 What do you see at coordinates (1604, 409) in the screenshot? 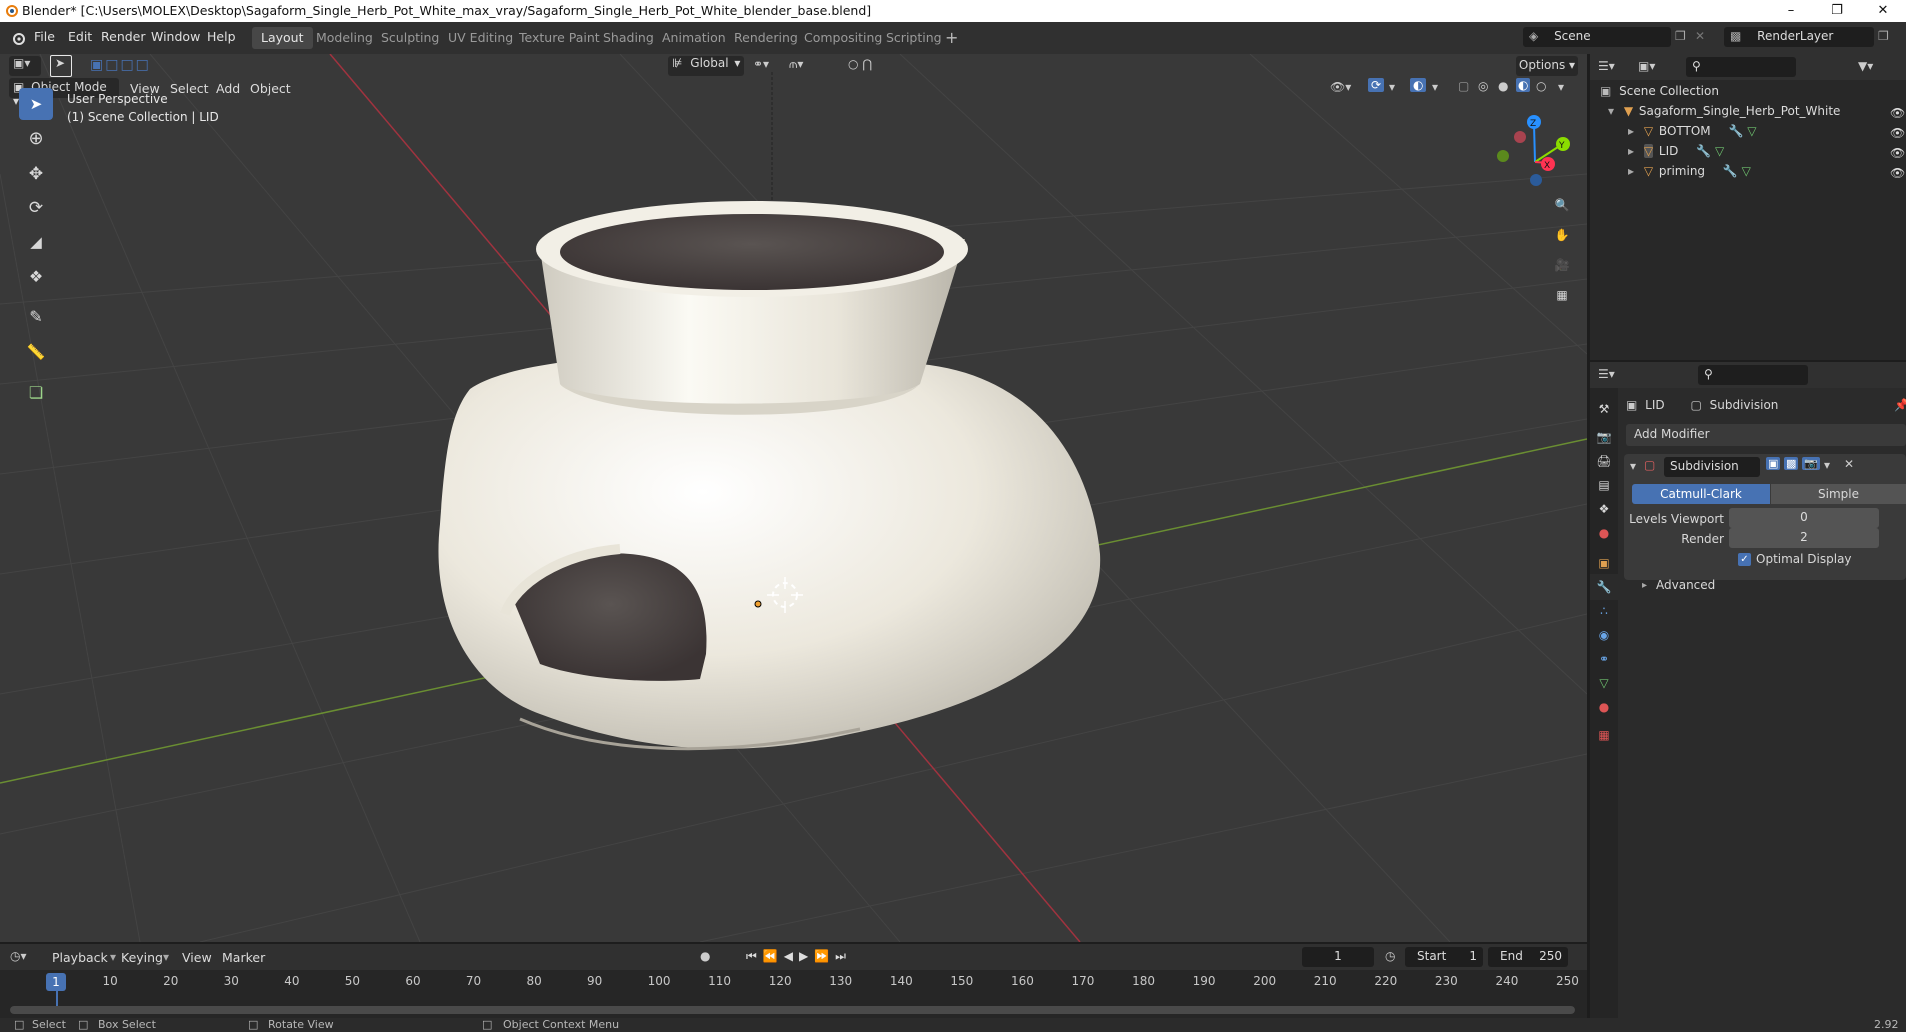
I see `tool-tab: ⚒` at bounding box center [1604, 409].